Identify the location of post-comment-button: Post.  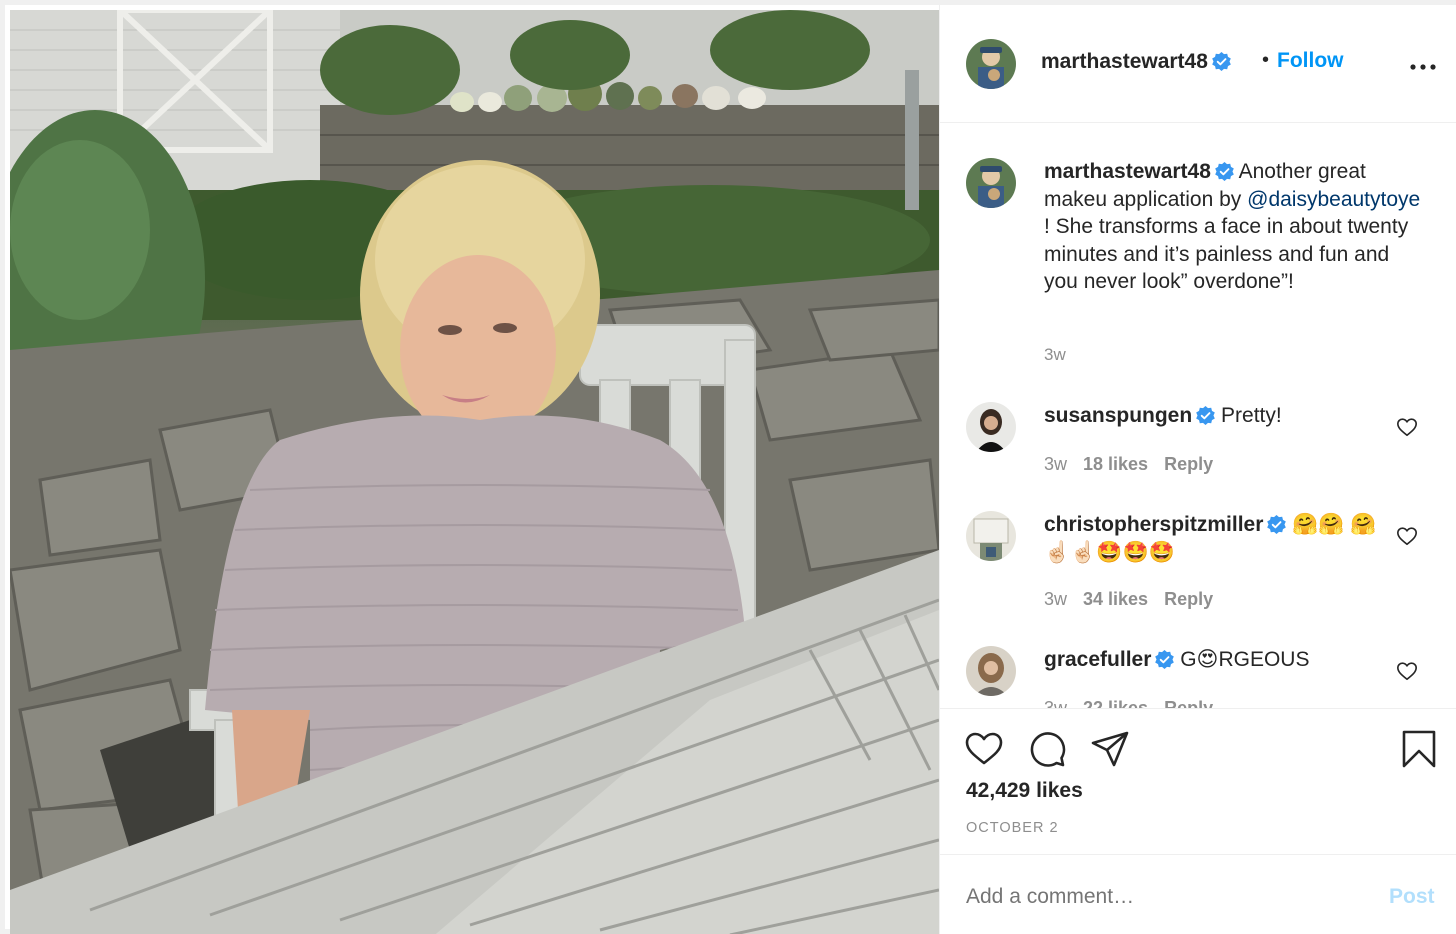
(1412, 897).